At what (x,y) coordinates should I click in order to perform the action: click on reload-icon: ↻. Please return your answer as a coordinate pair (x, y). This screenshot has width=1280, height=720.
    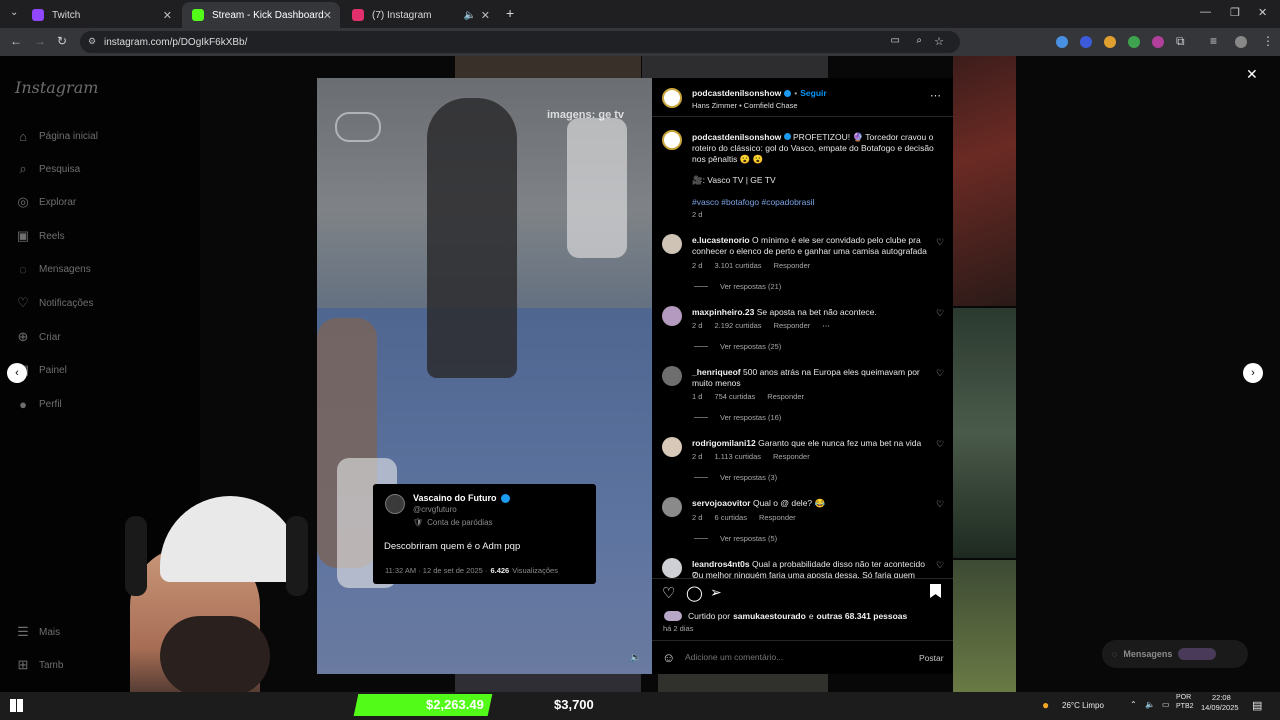
    Looking at the image, I should click on (62, 41).